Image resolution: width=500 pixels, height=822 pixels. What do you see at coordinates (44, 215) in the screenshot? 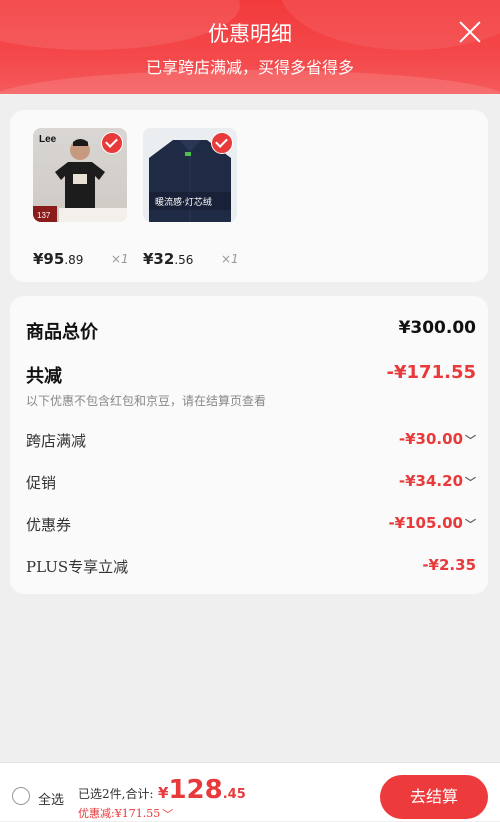
I see `svg-text: 137` at bounding box center [44, 215].